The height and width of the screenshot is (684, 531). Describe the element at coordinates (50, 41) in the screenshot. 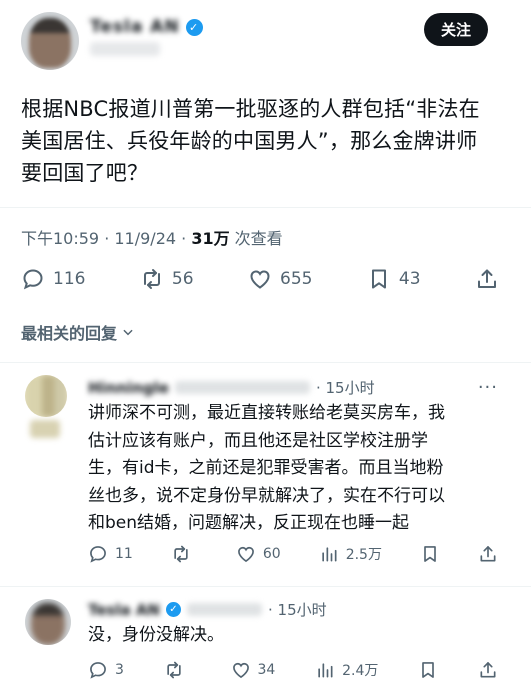

I see `author-avatar` at that location.